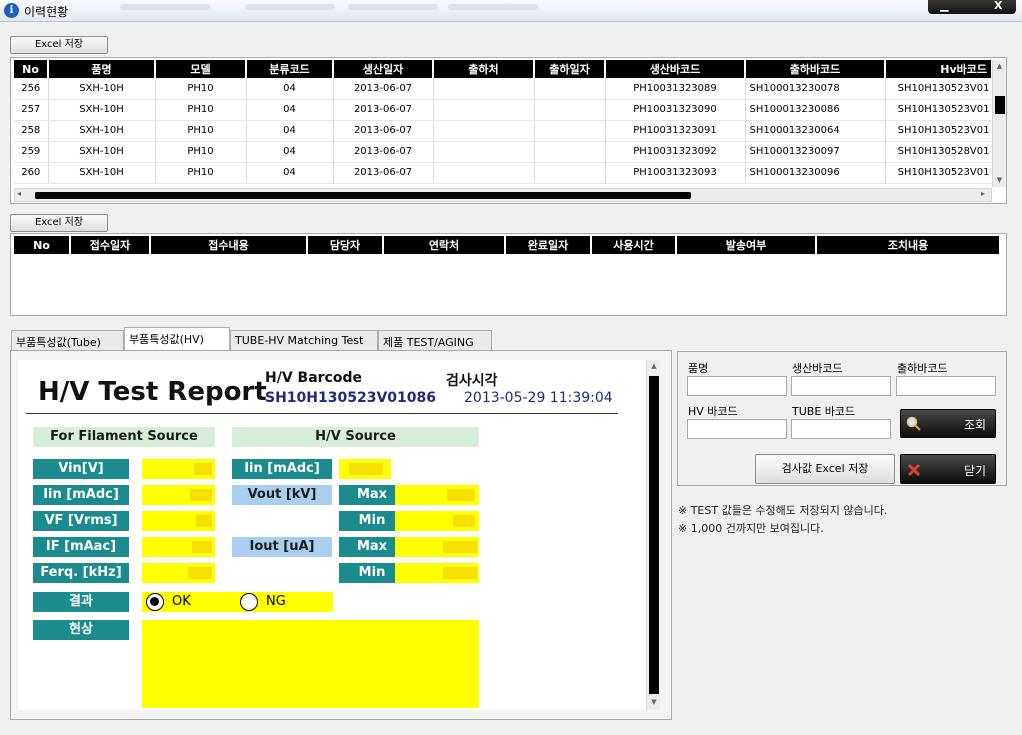  What do you see at coordinates (81, 602) in the screenshot?
I see `result-label: 결과` at bounding box center [81, 602].